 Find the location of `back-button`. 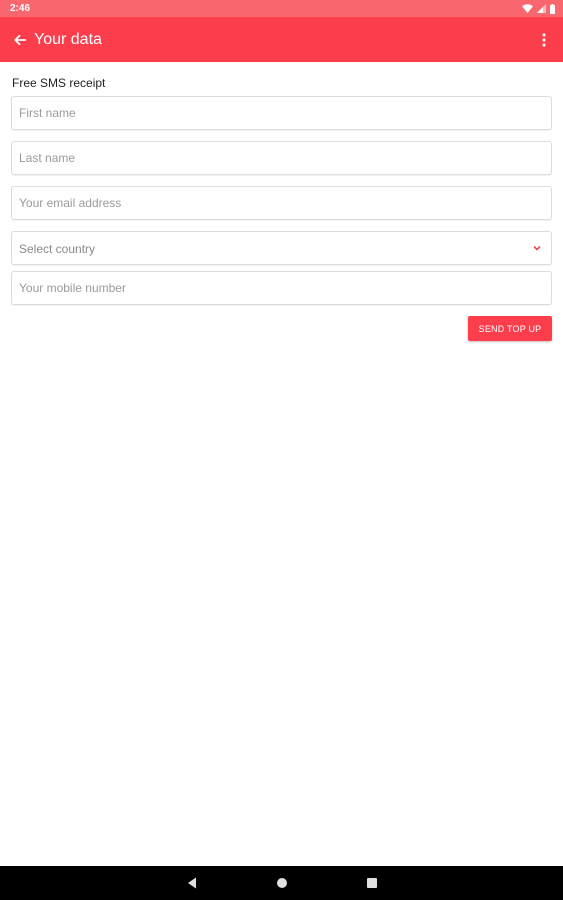

back-button is located at coordinates (20, 40).